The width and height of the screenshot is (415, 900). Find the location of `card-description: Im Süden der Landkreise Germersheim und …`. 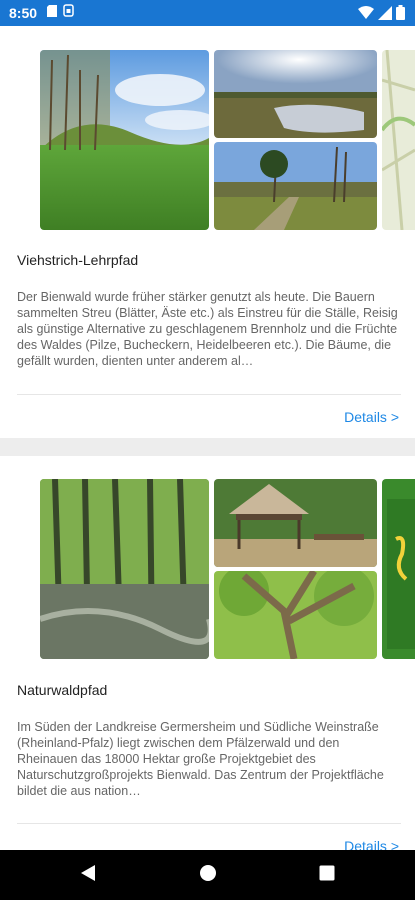

card-description: Im Süden der Landkreise Germersheim und … is located at coordinates (200, 759).